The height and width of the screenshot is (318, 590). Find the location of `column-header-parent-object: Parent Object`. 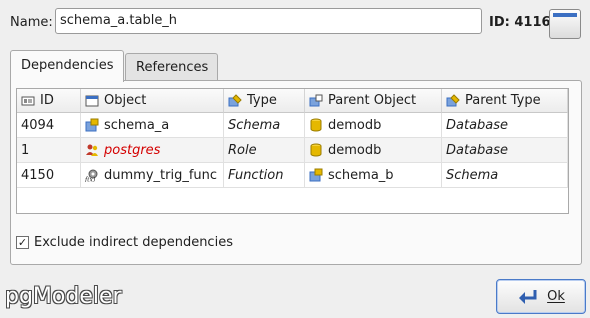

column-header-parent-object: Parent Object is located at coordinates (373, 101).